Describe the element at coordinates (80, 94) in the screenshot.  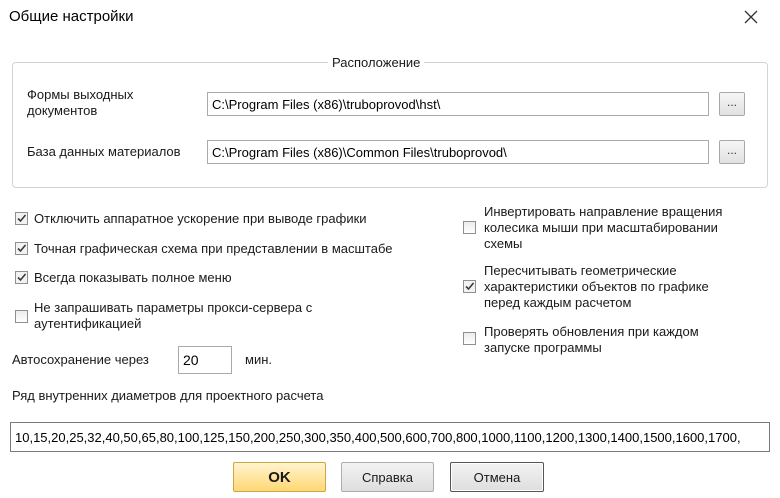
I see `output-forms-label-line1: Формы выходных` at that location.